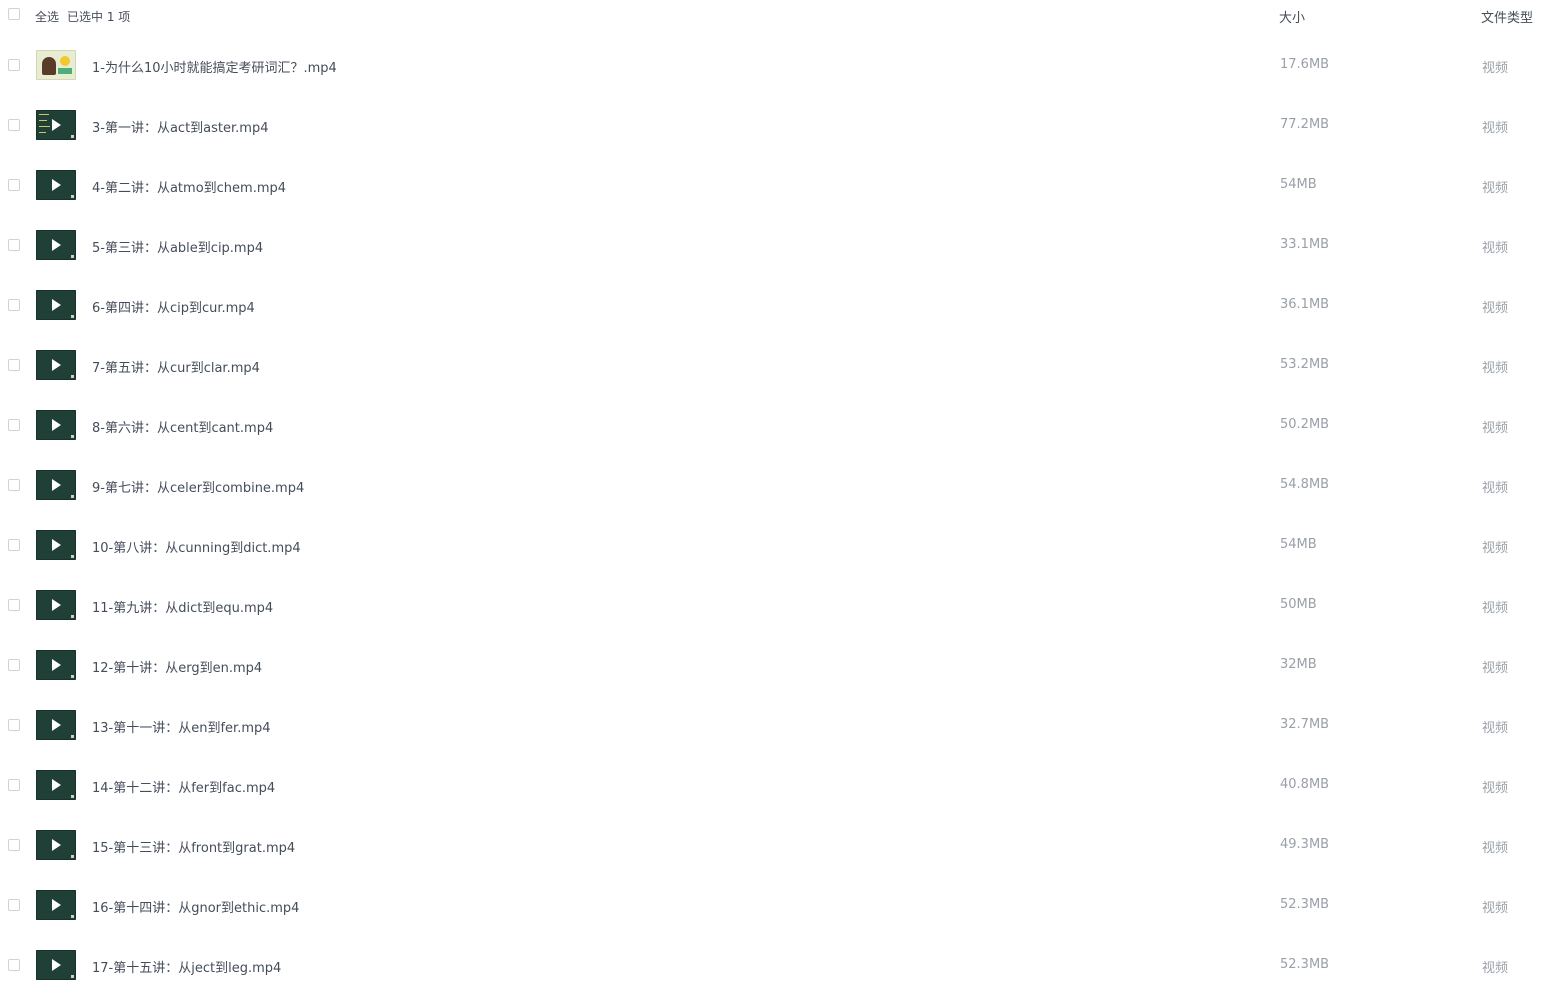 This screenshot has height=1005, width=1551. Describe the element at coordinates (775, 60) in the screenshot. I see `file-row: 1-为什么10小时就能搞定考研词汇？.mp4 17.6MB 视频` at that location.